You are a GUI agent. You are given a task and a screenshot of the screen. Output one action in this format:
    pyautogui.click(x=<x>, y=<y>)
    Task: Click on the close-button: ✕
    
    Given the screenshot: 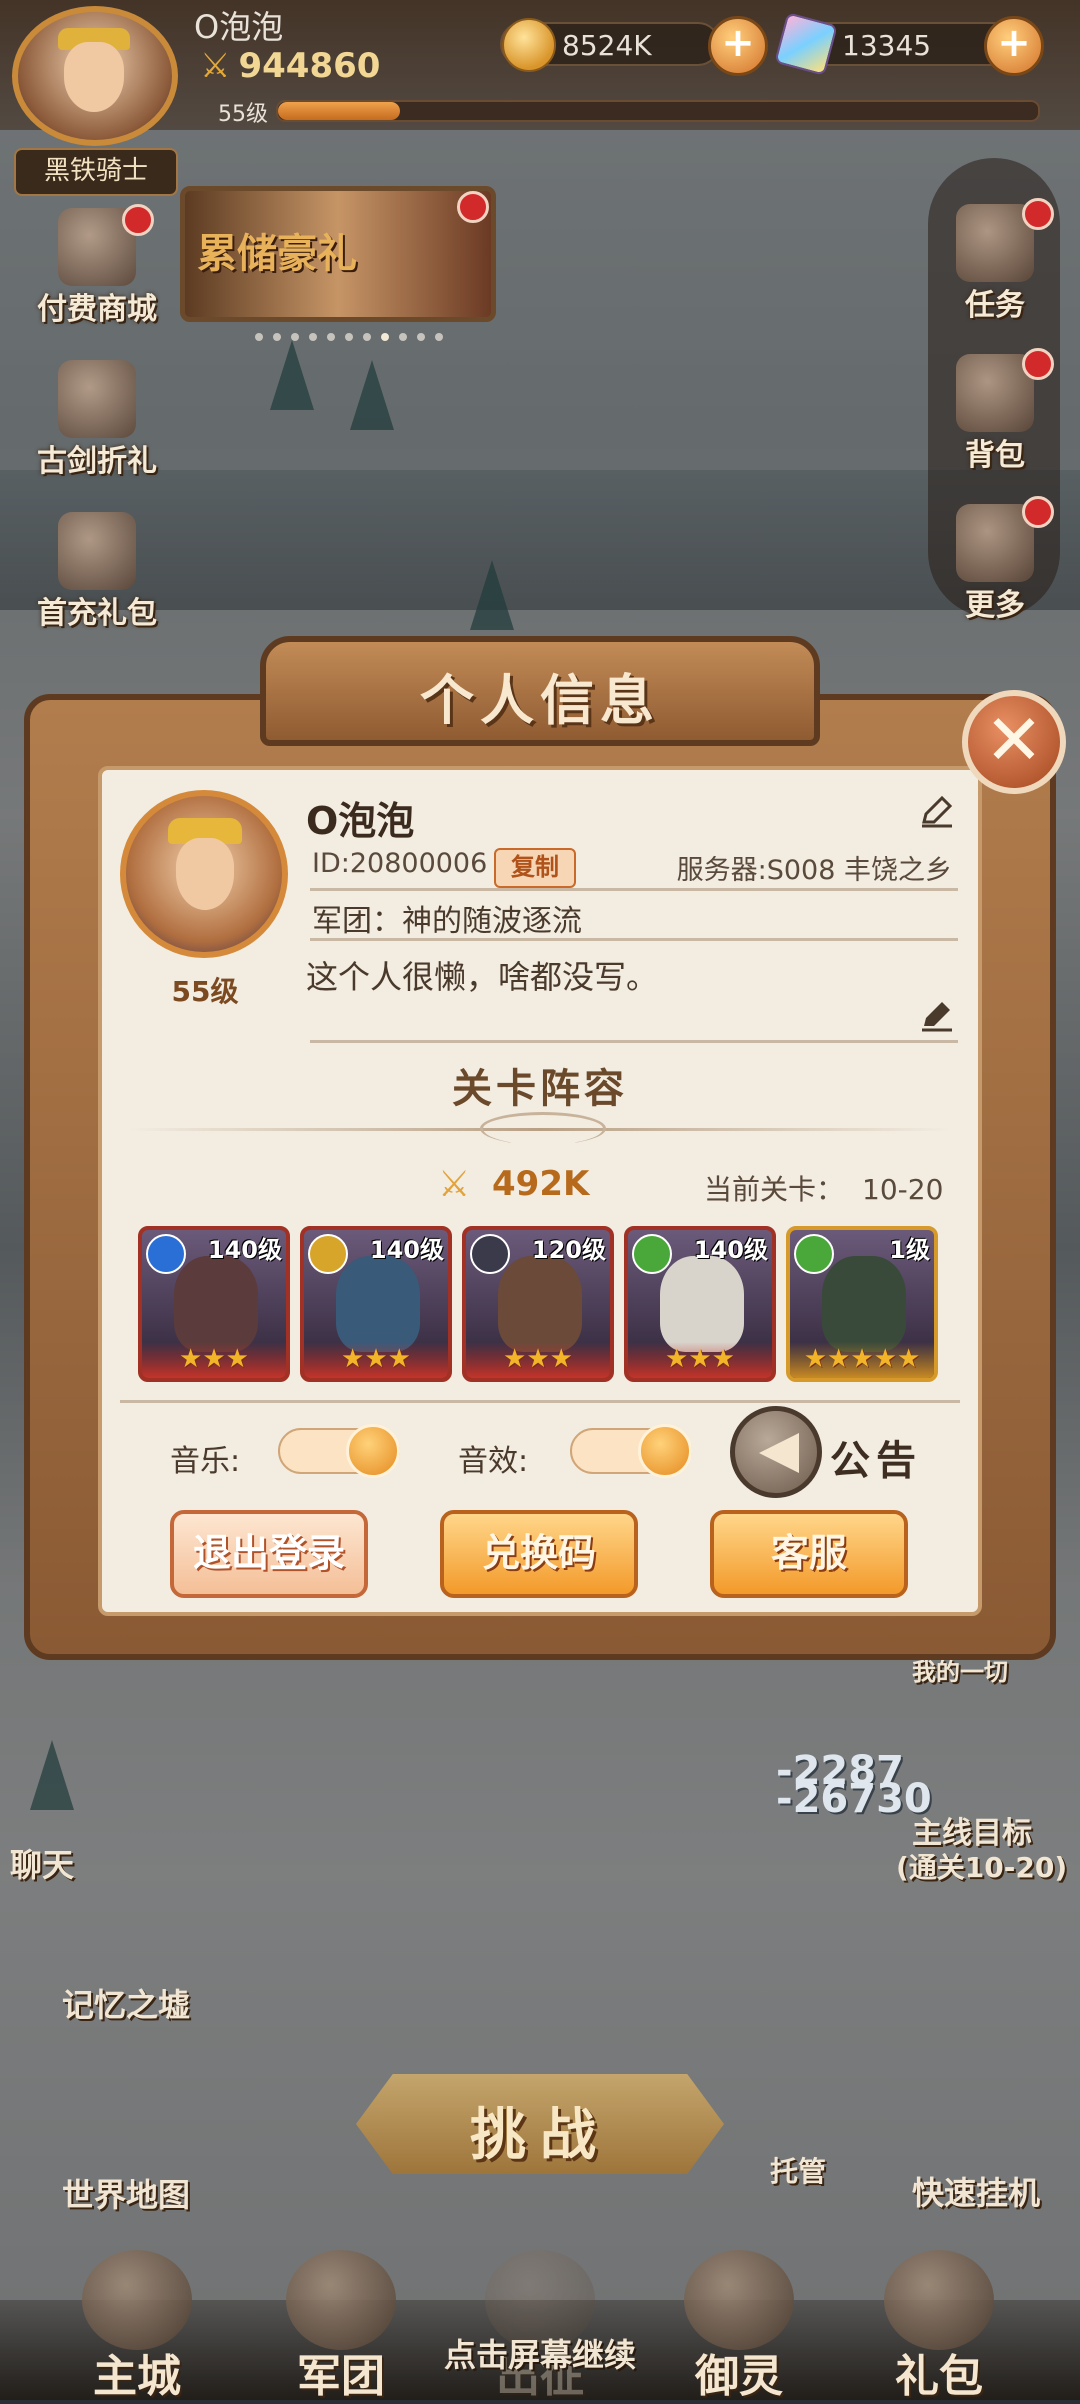 What is the action you would take?
    pyautogui.click(x=1014, y=742)
    